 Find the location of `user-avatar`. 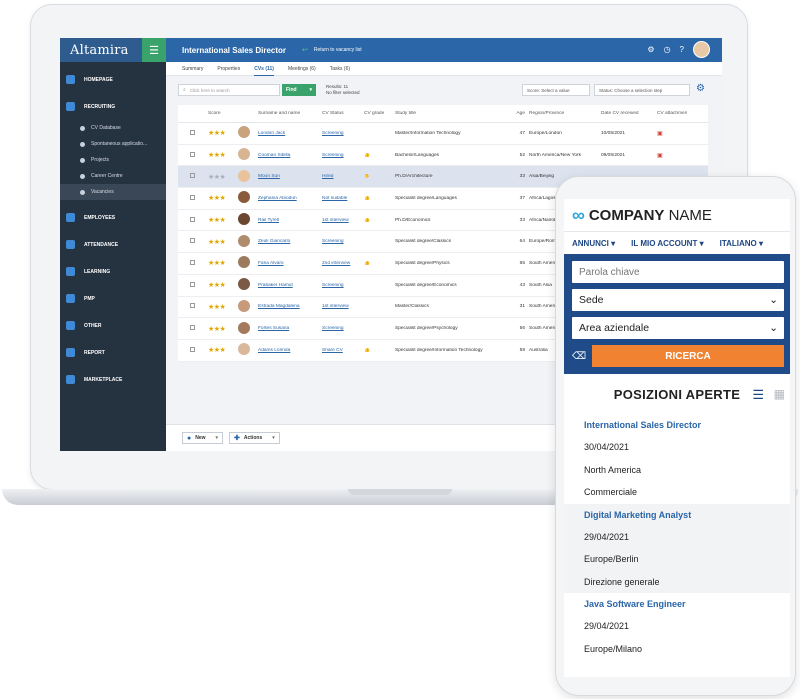

user-avatar is located at coordinates (701, 49).